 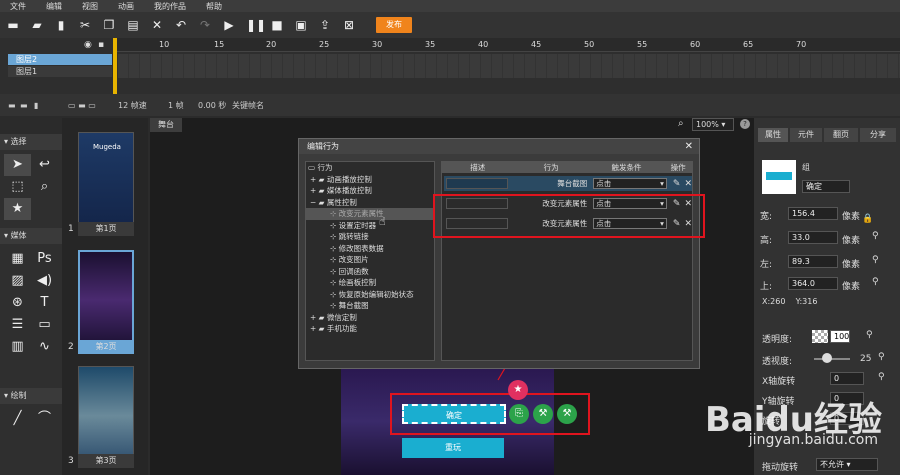 What do you see at coordinates (143, 105) in the screenshot?
I see `fps-label: 12 帧速` at bounding box center [143, 105].